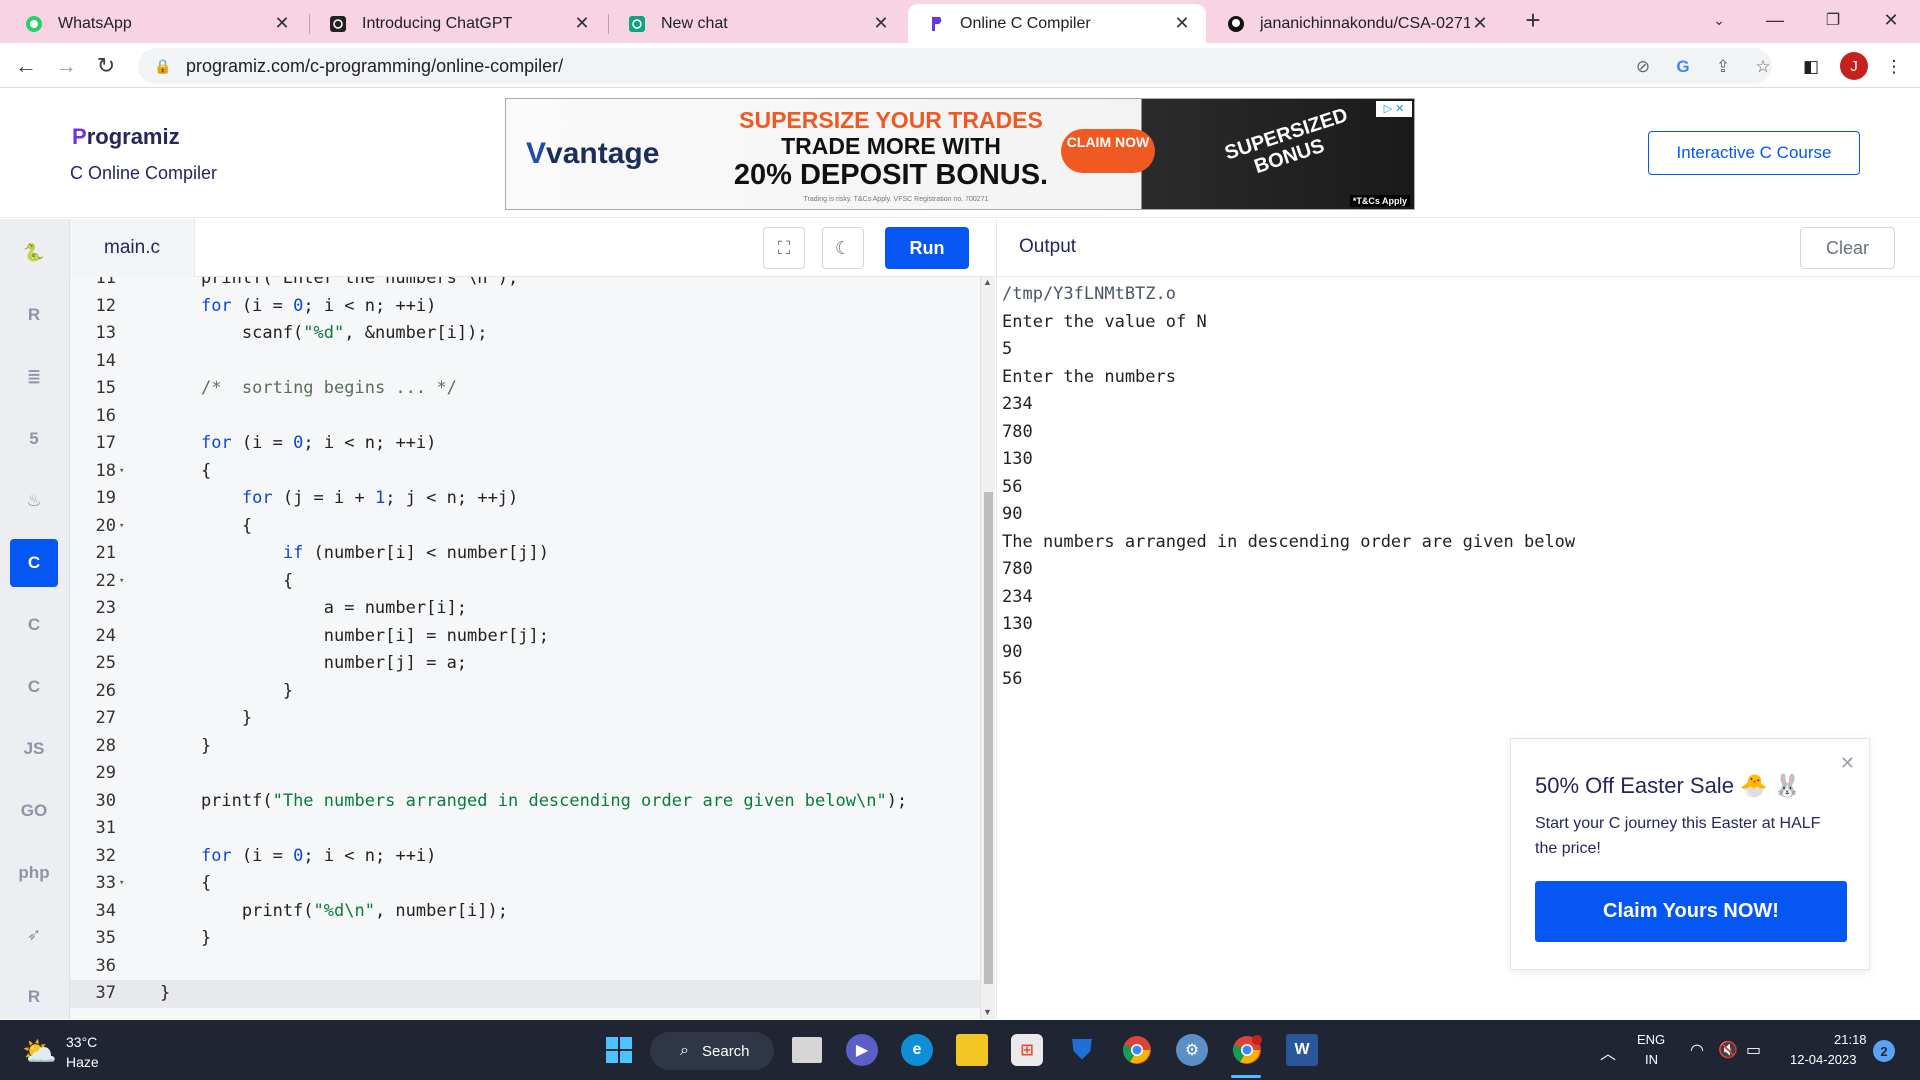 The width and height of the screenshot is (1920, 1080). I want to click on ad-claim-button: CLAIM NOW, so click(1108, 151).